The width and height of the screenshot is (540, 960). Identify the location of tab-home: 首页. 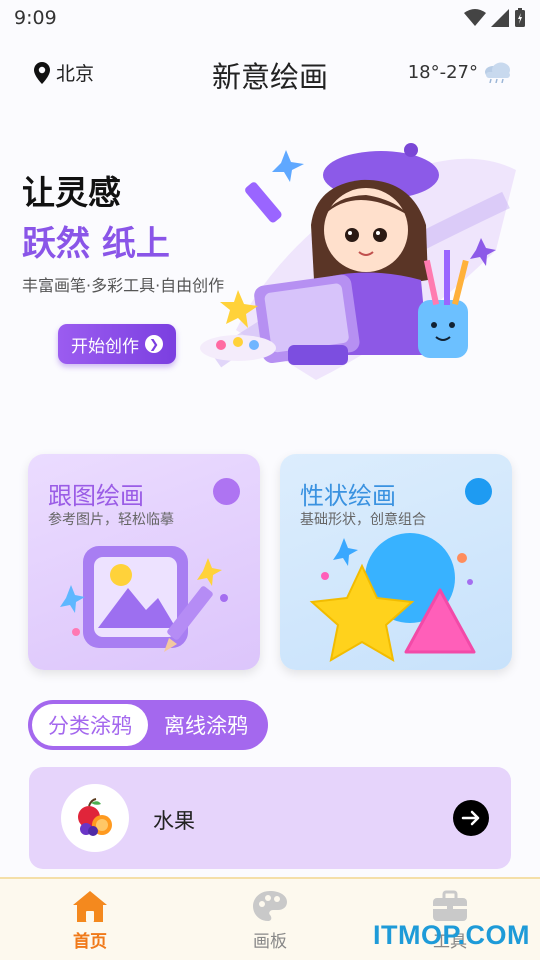
(90, 919).